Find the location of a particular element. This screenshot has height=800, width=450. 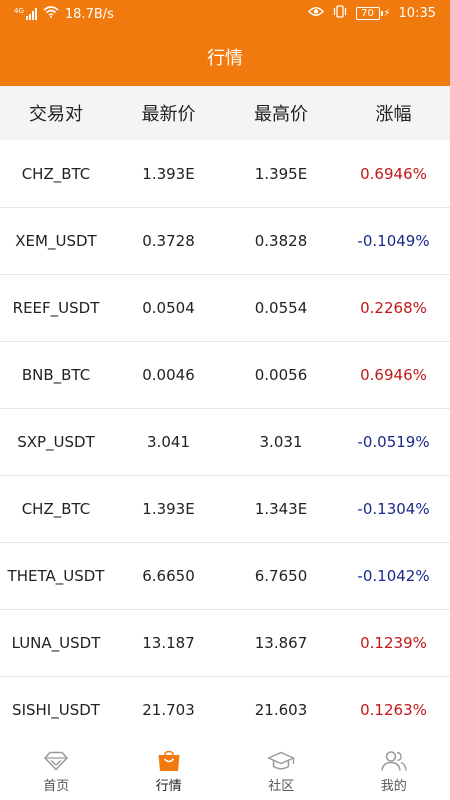

cell-pair: REEF_USDT is located at coordinates (56, 308).